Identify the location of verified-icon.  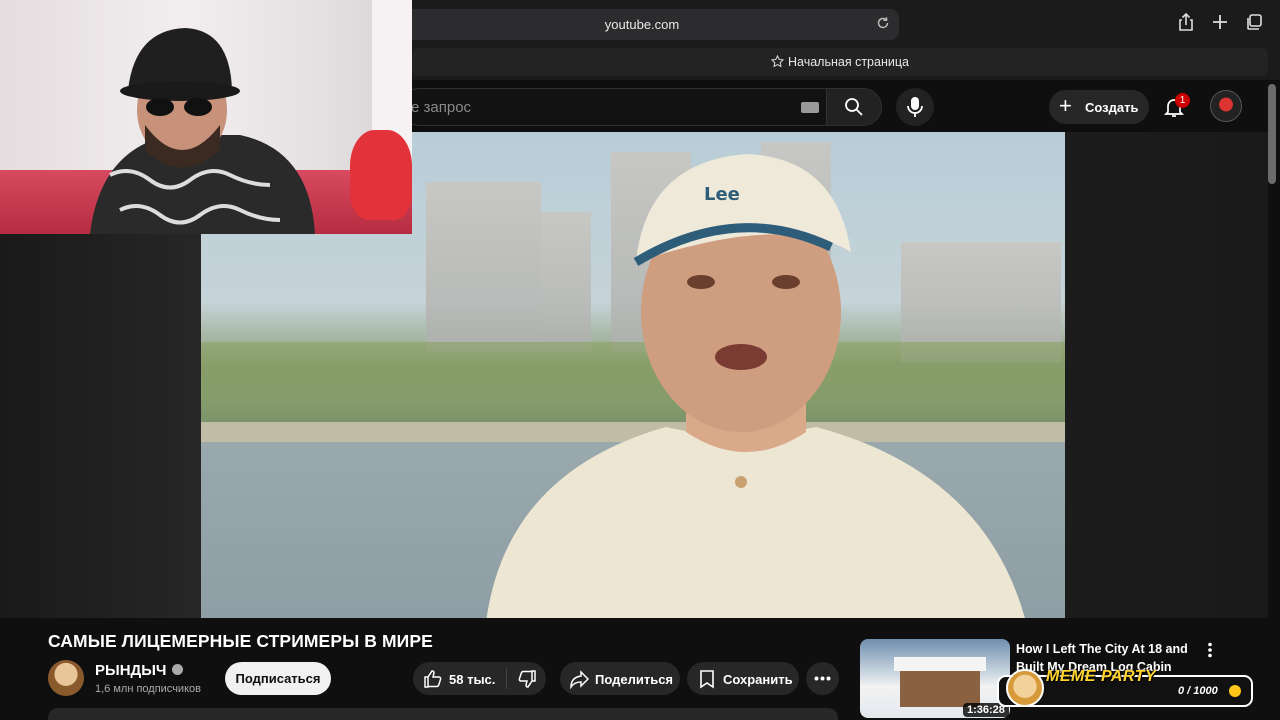
(178, 669).